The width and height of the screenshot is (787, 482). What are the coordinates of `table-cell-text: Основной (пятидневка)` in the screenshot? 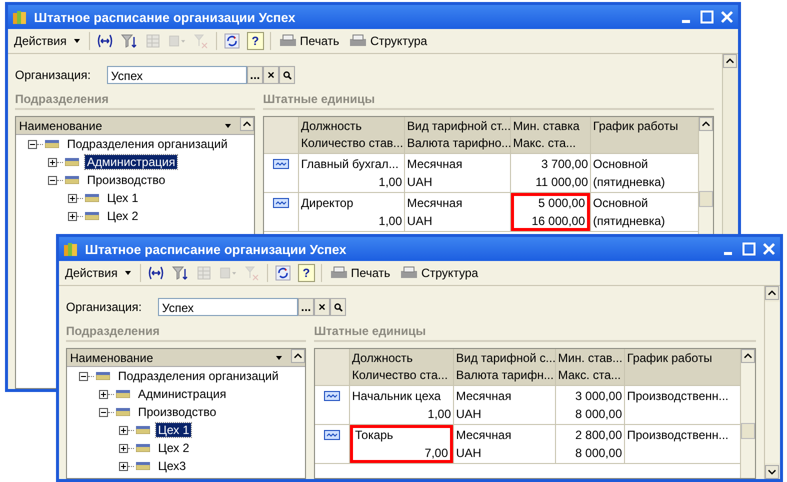 It's located at (629, 173).